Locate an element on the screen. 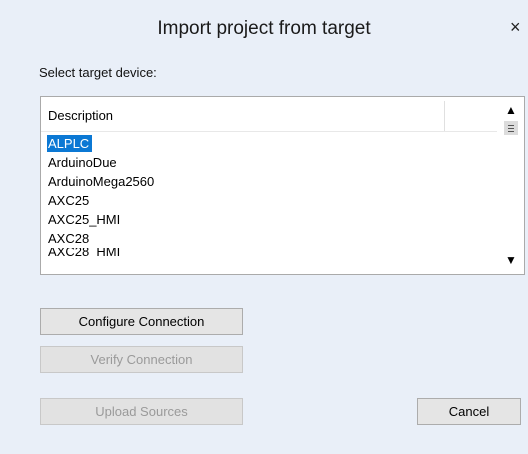 The height and width of the screenshot is (454, 528). list-item: AXC28_HMI is located at coordinates (269, 252).